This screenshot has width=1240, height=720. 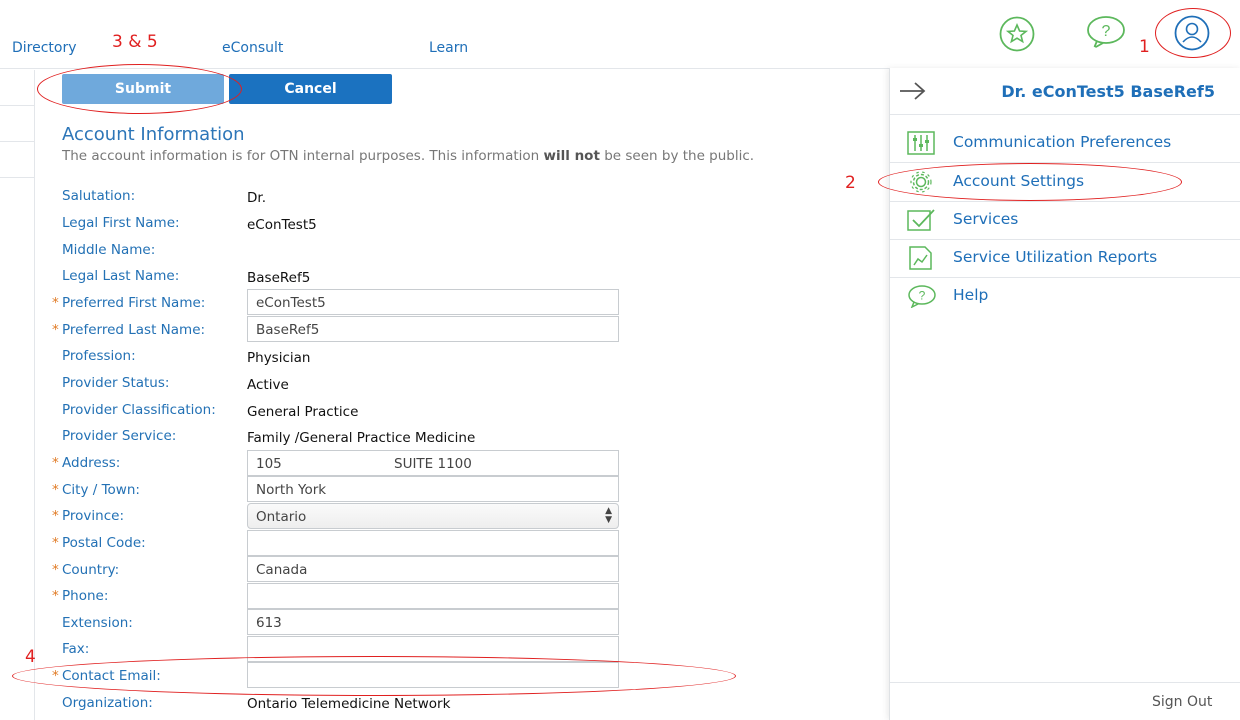 I want to click on user-name: Dr. eConTest5 BaseRef5, so click(x=1108, y=91).